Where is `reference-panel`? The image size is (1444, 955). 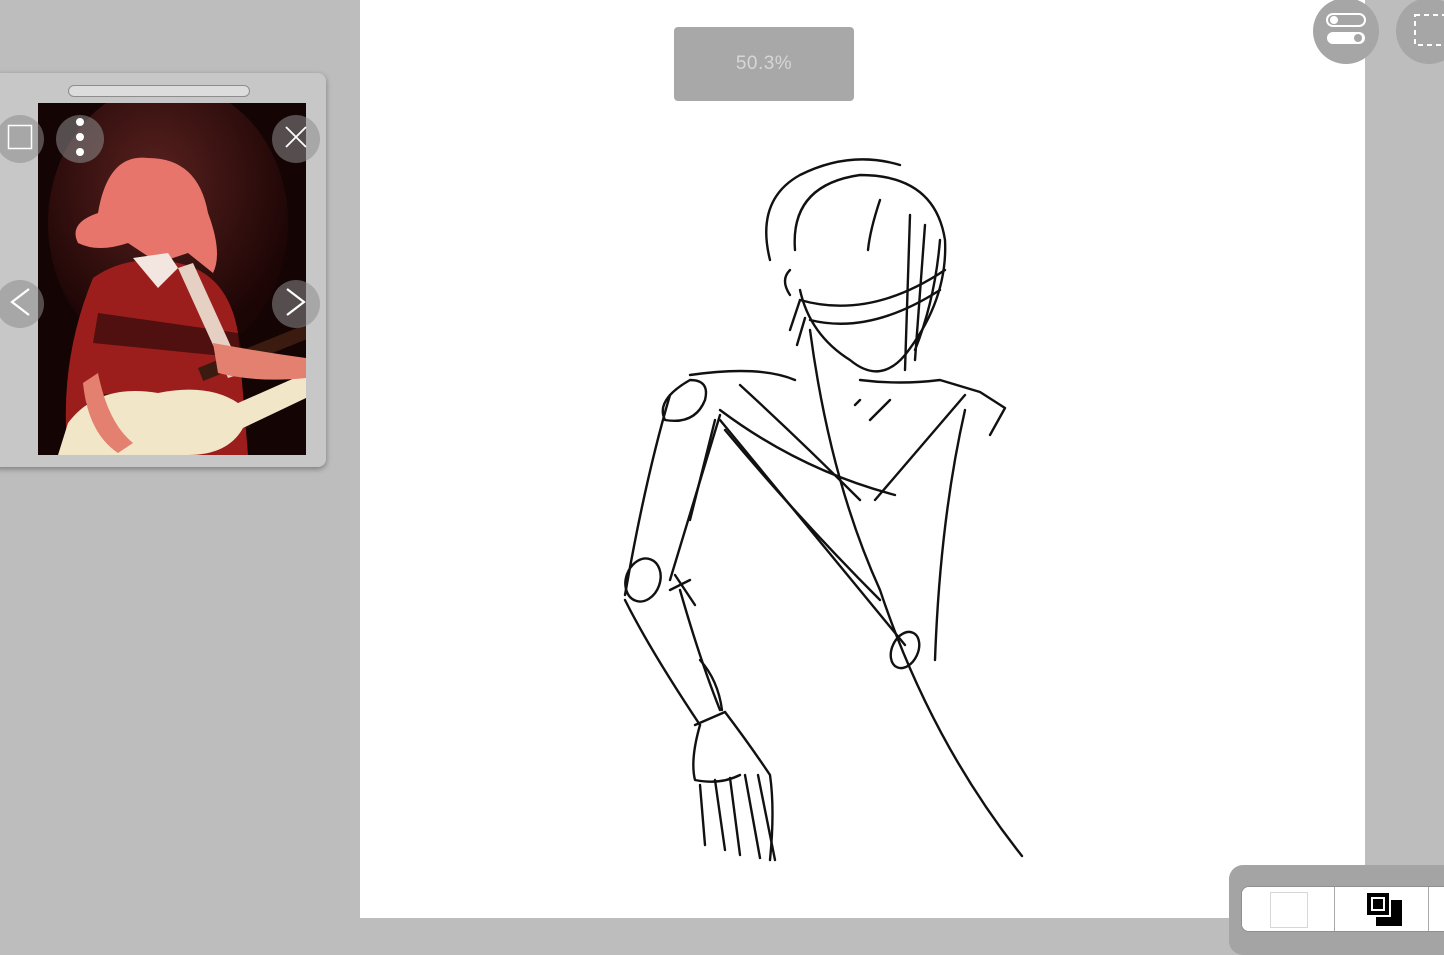
reference-panel is located at coordinates (163, 270).